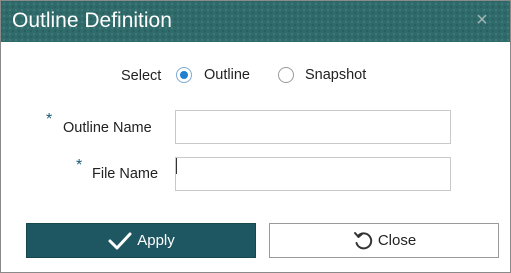 Image resolution: width=511 pixels, height=273 pixels. I want to click on apply-button-label: Apply, so click(156, 240).